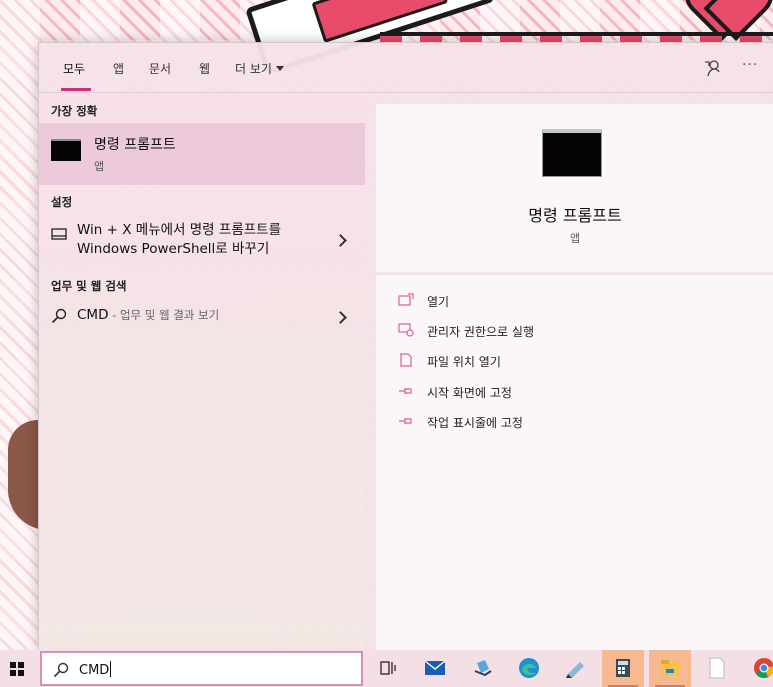 This screenshot has height=687, width=773. What do you see at coordinates (480, 332) in the screenshot?
I see `action-run-as-admin-label: 관리자 권한으로 실행` at bounding box center [480, 332].